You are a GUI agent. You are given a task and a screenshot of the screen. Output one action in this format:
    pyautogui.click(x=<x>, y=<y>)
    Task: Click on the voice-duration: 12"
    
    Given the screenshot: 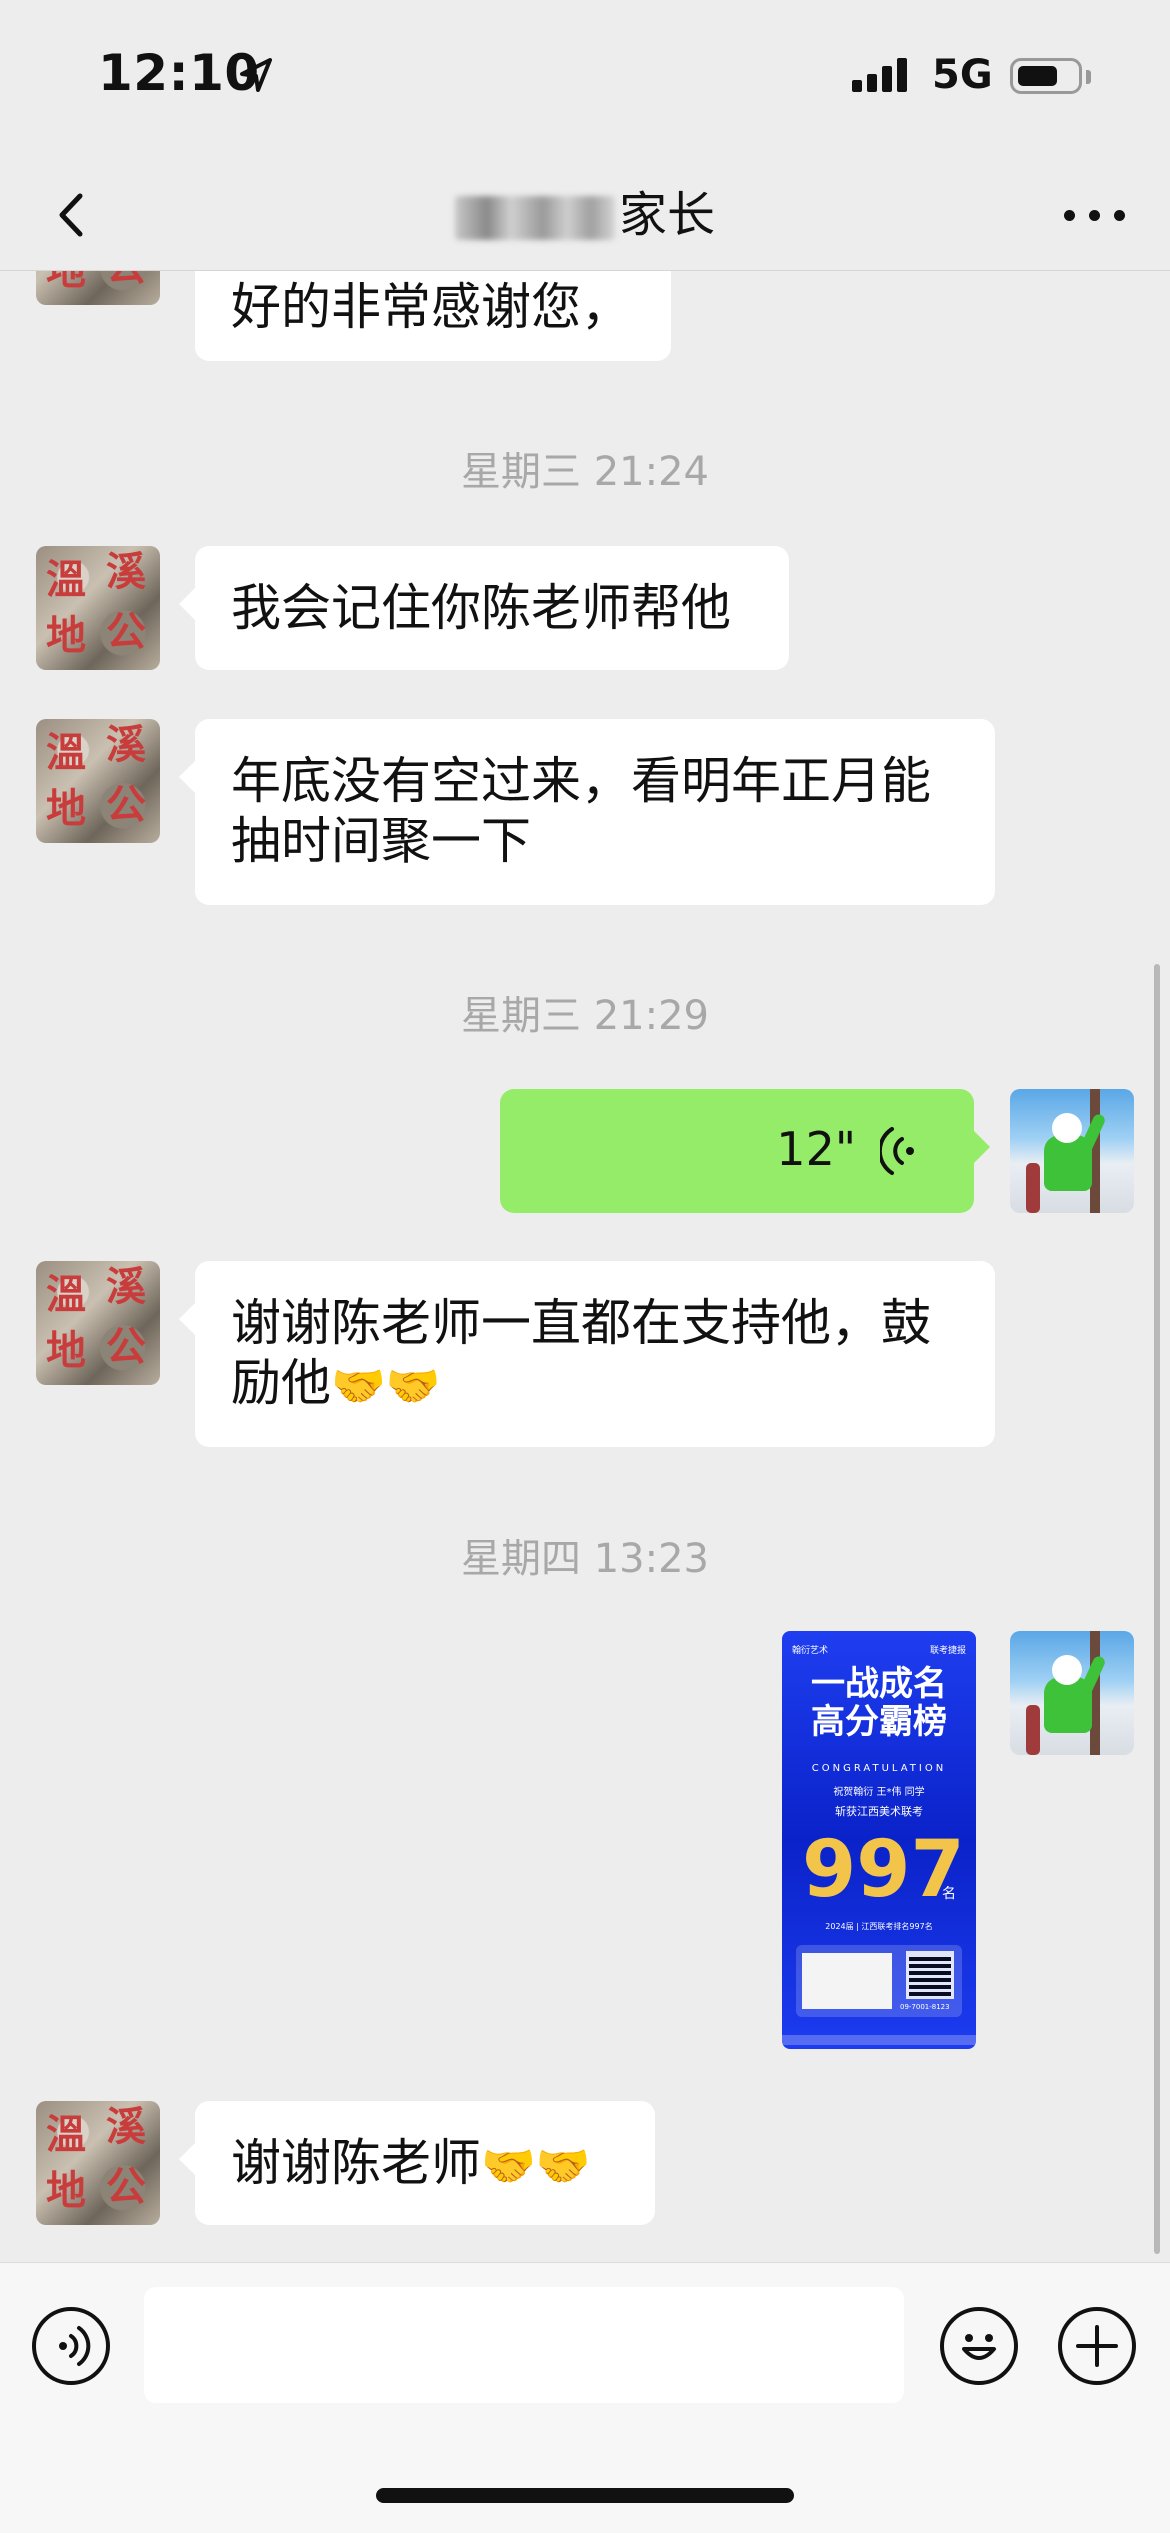 What is the action you would take?
    pyautogui.click(x=816, y=1149)
    